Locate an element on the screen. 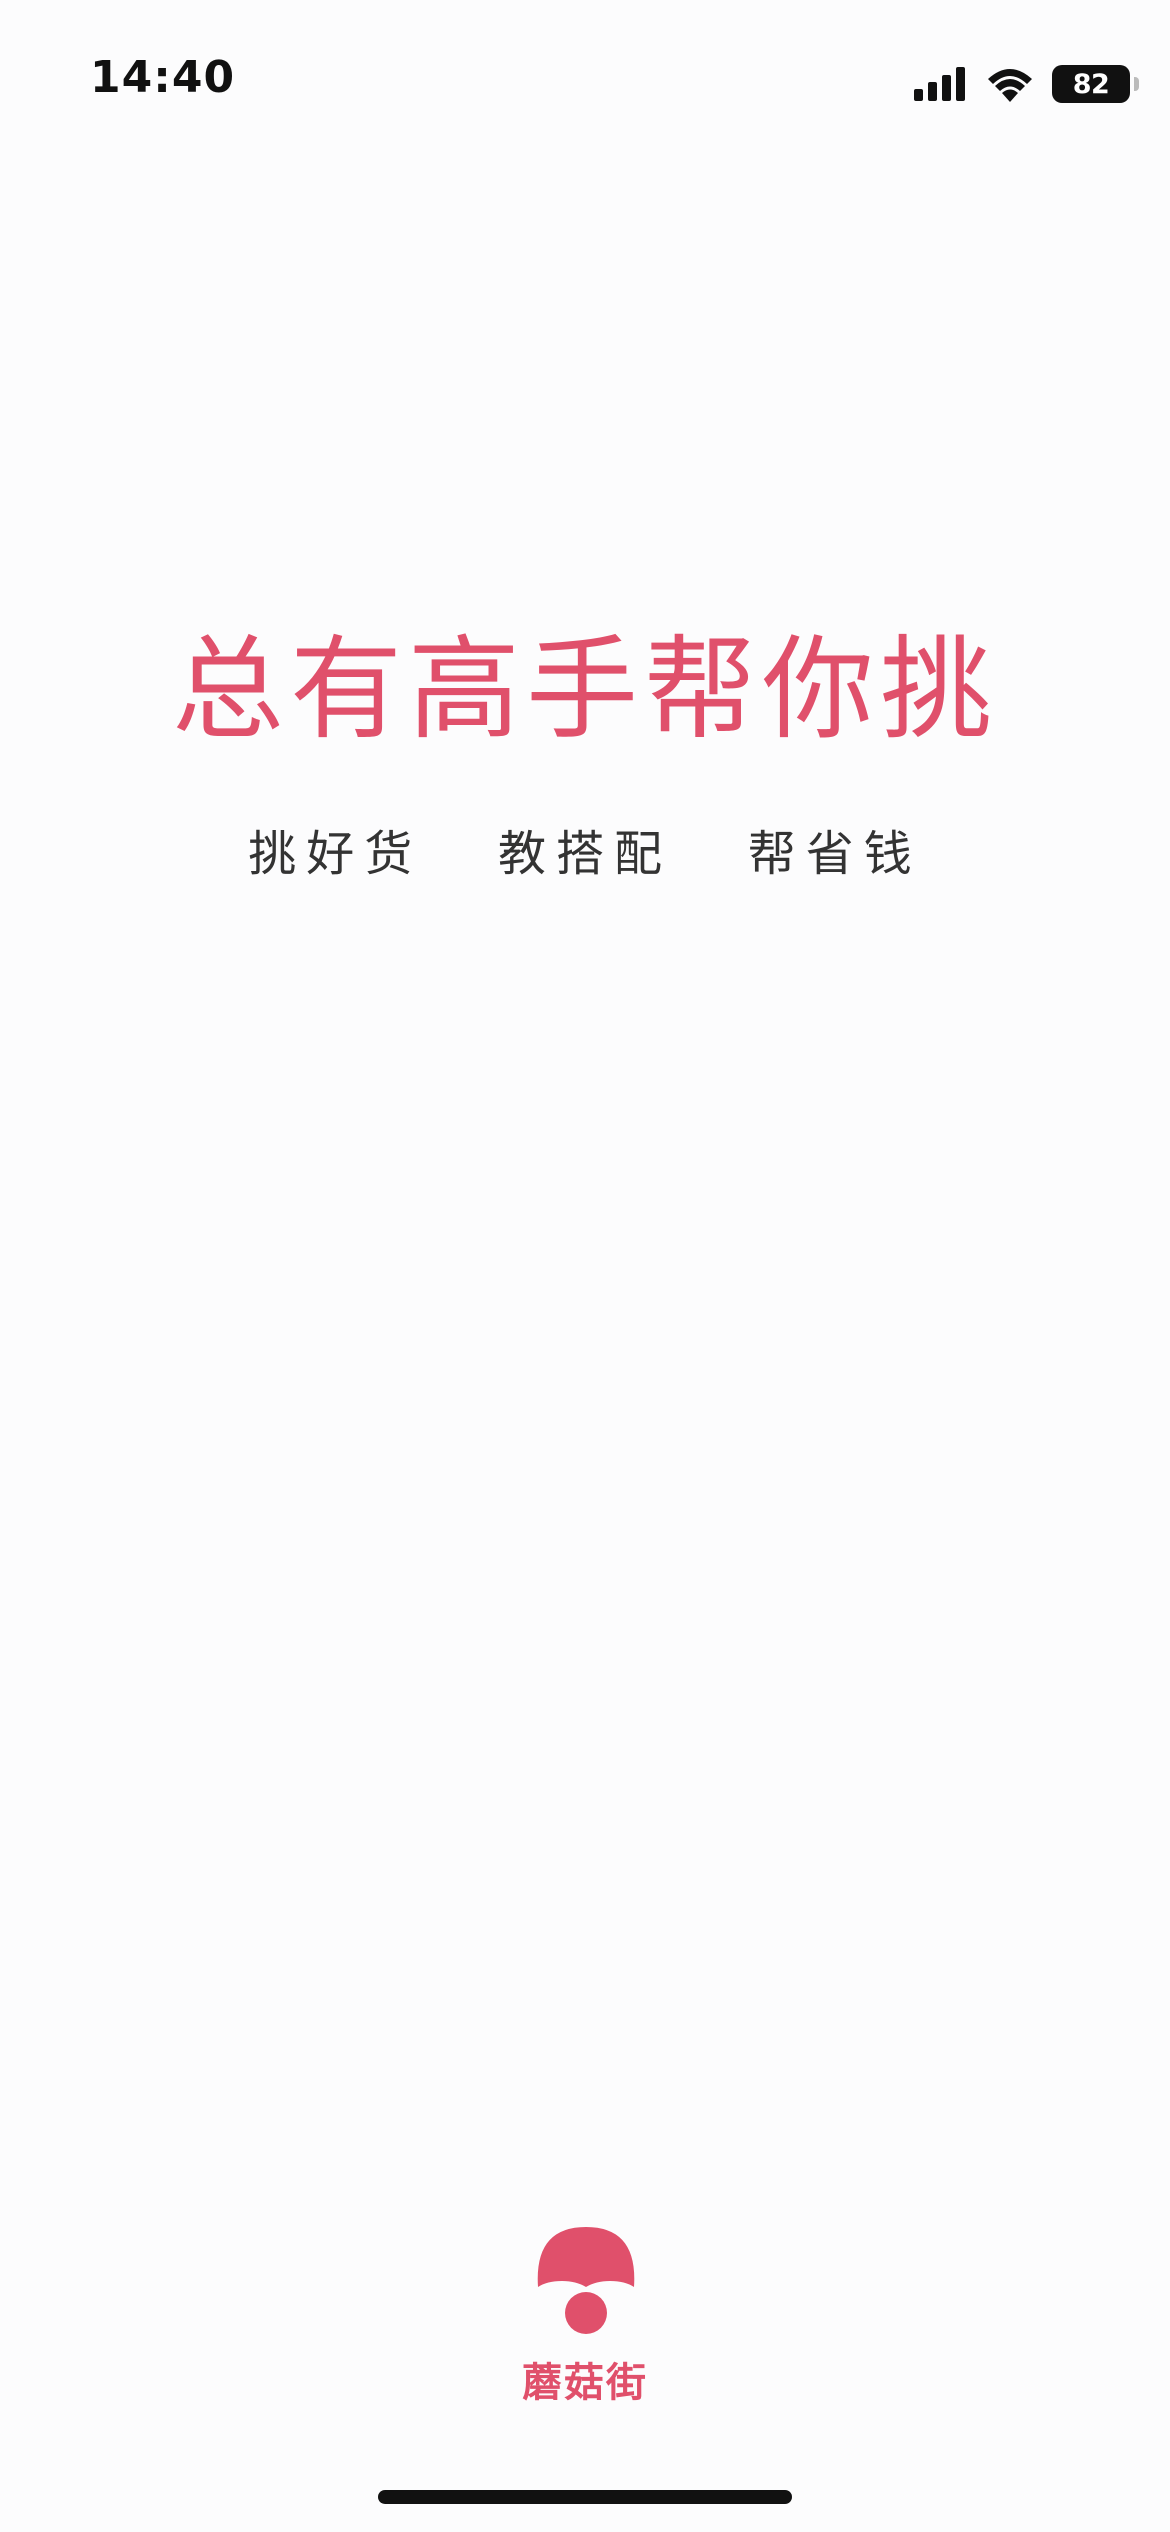  status-bar: 14:40 82 is located at coordinates (585, 80).